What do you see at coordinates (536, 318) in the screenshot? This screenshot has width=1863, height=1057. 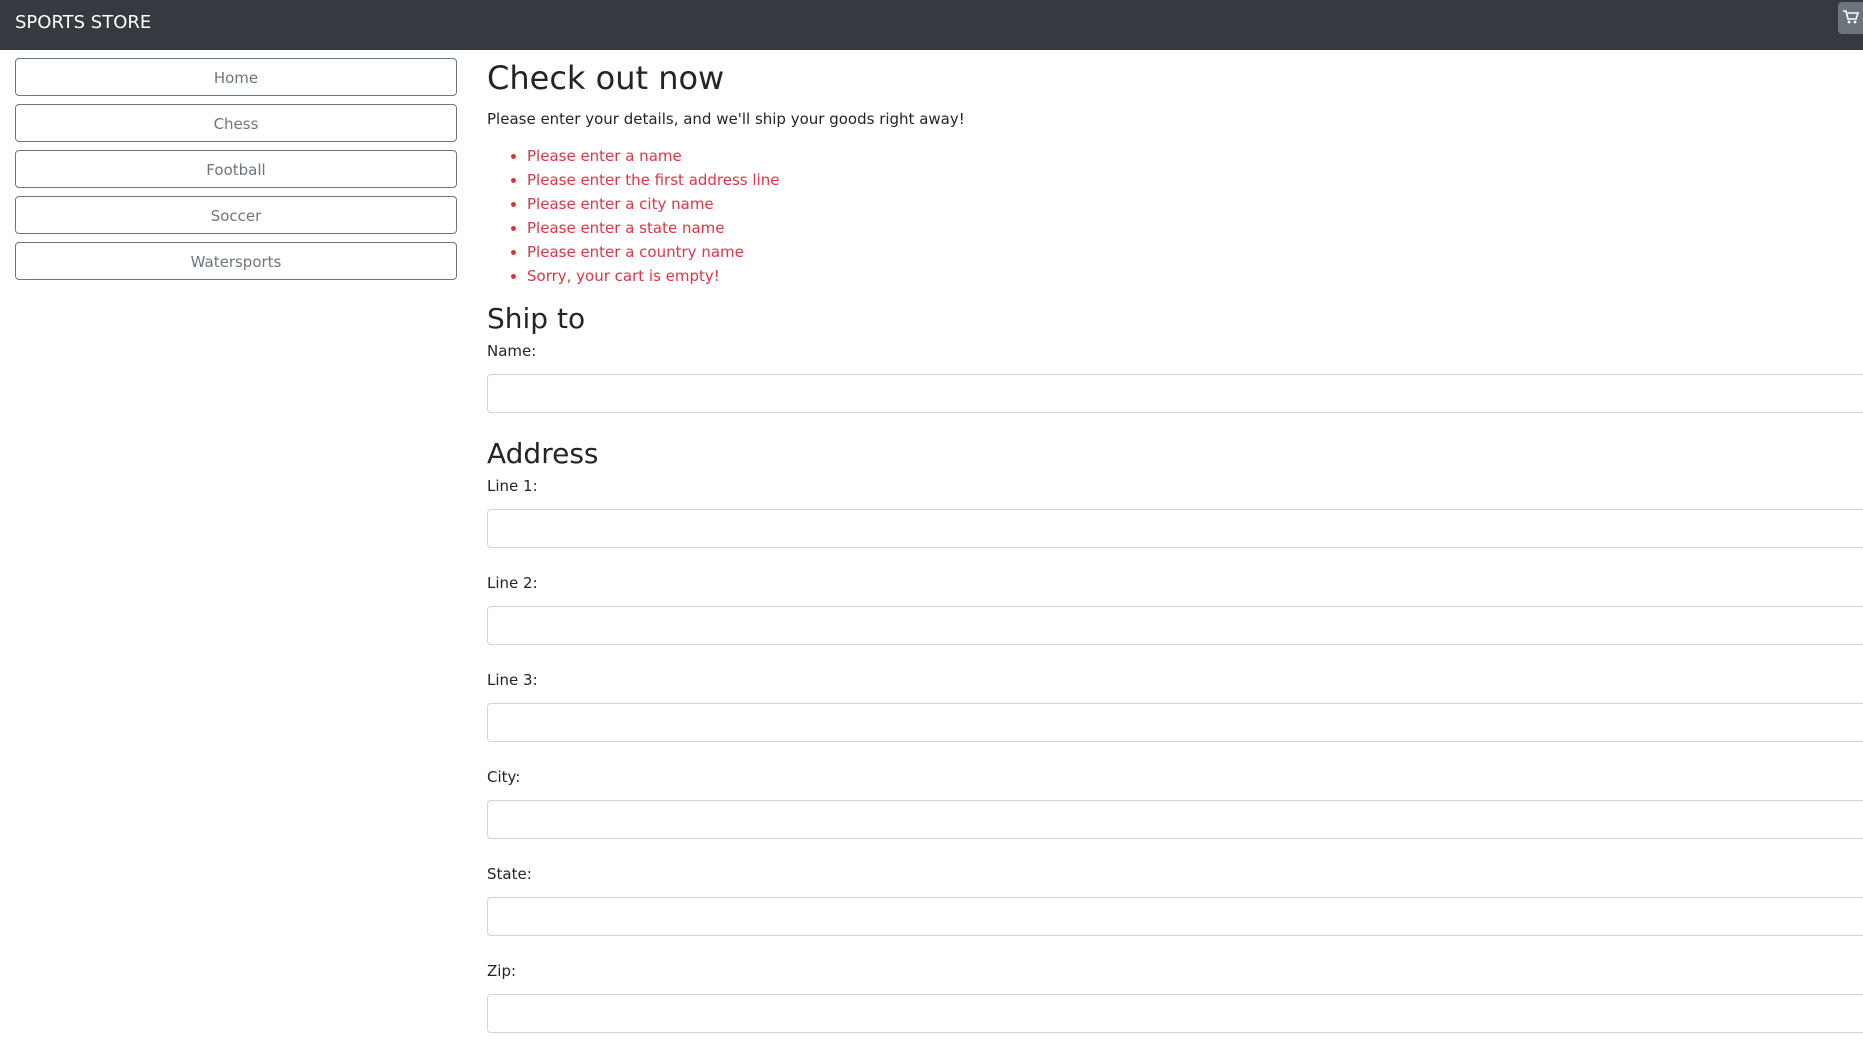 I see `ship-to-heading: Ship to` at bounding box center [536, 318].